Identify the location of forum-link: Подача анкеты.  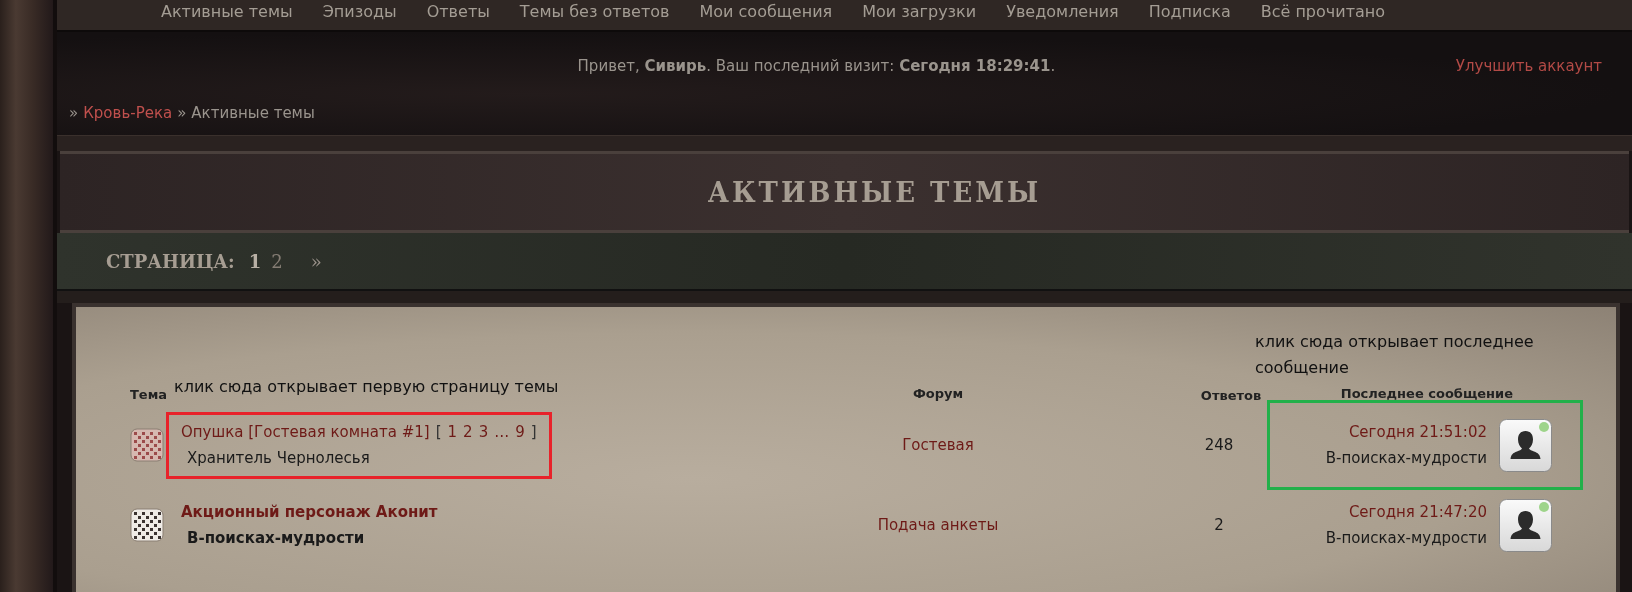
(938, 525).